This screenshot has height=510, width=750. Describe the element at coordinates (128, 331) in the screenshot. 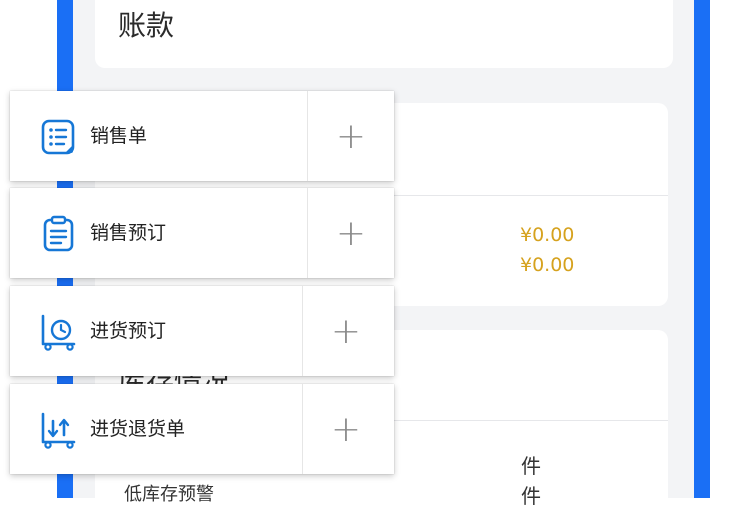

I see `menu-item-label: 进货预订` at that location.